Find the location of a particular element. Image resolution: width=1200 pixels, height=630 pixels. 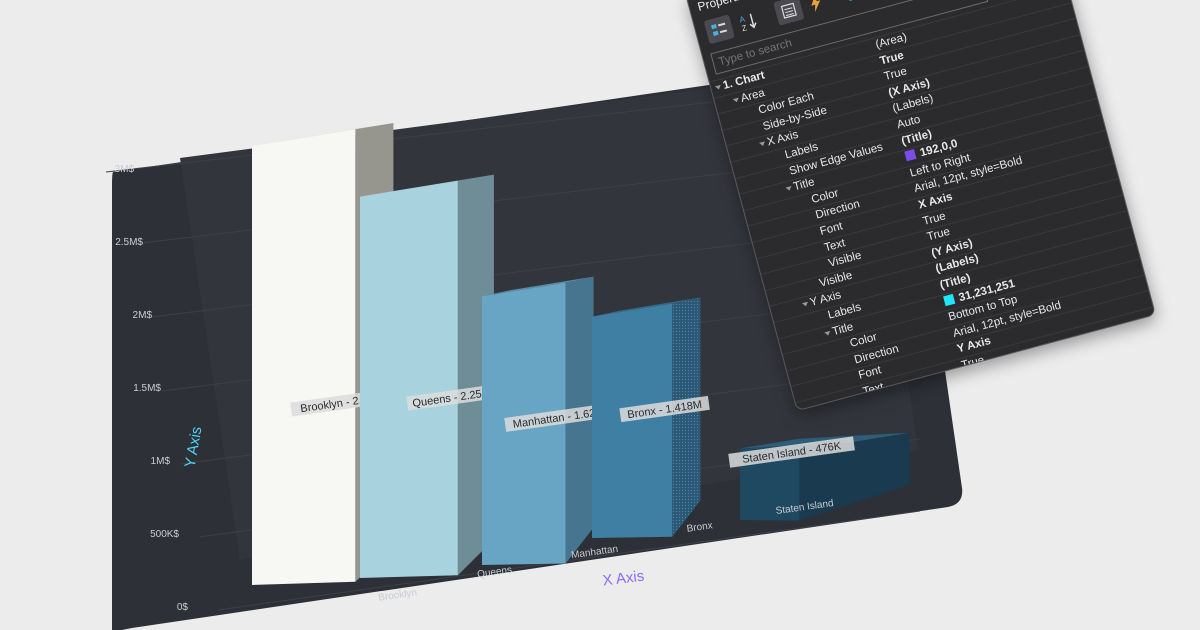

sort-az-icon: A Z is located at coordinates (747, 23).